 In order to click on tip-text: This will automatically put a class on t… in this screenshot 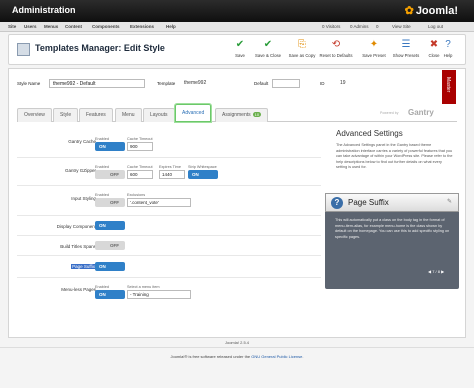, I will do `click(392, 228)`.